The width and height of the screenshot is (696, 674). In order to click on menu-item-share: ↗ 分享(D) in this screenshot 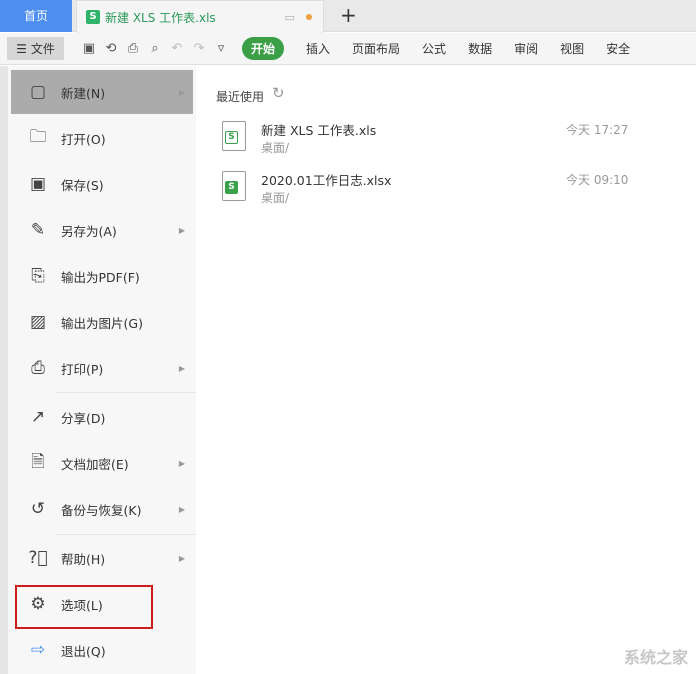, I will do `click(102, 417)`.